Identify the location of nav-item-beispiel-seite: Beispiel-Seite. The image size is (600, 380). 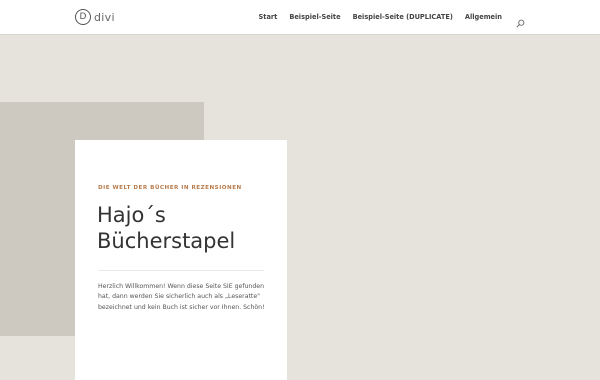
(314, 17).